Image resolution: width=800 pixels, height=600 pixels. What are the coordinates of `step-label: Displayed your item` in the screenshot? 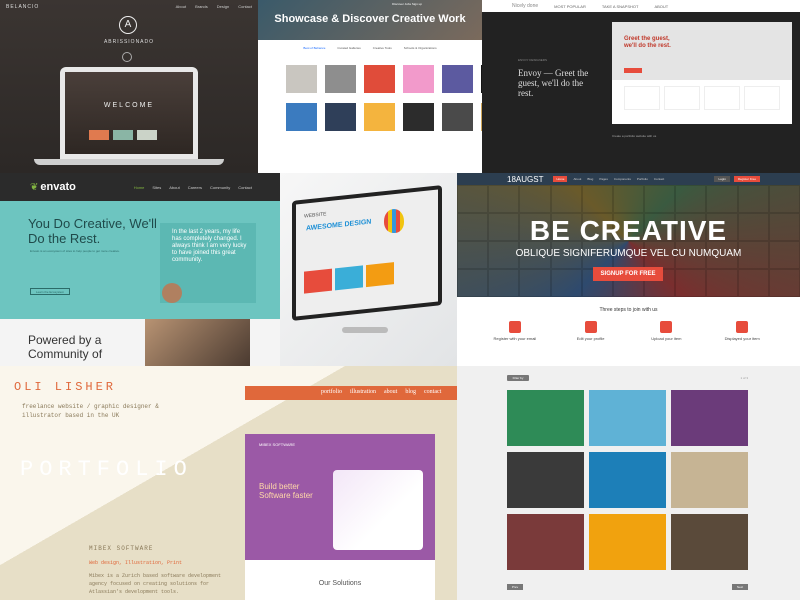 It's located at (742, 338).